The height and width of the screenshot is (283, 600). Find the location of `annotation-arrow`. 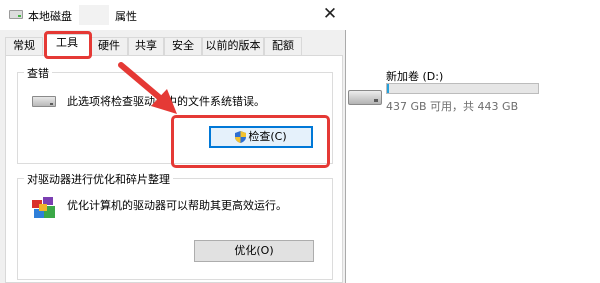

annotation-arrow is located at coordinates (147, 88).